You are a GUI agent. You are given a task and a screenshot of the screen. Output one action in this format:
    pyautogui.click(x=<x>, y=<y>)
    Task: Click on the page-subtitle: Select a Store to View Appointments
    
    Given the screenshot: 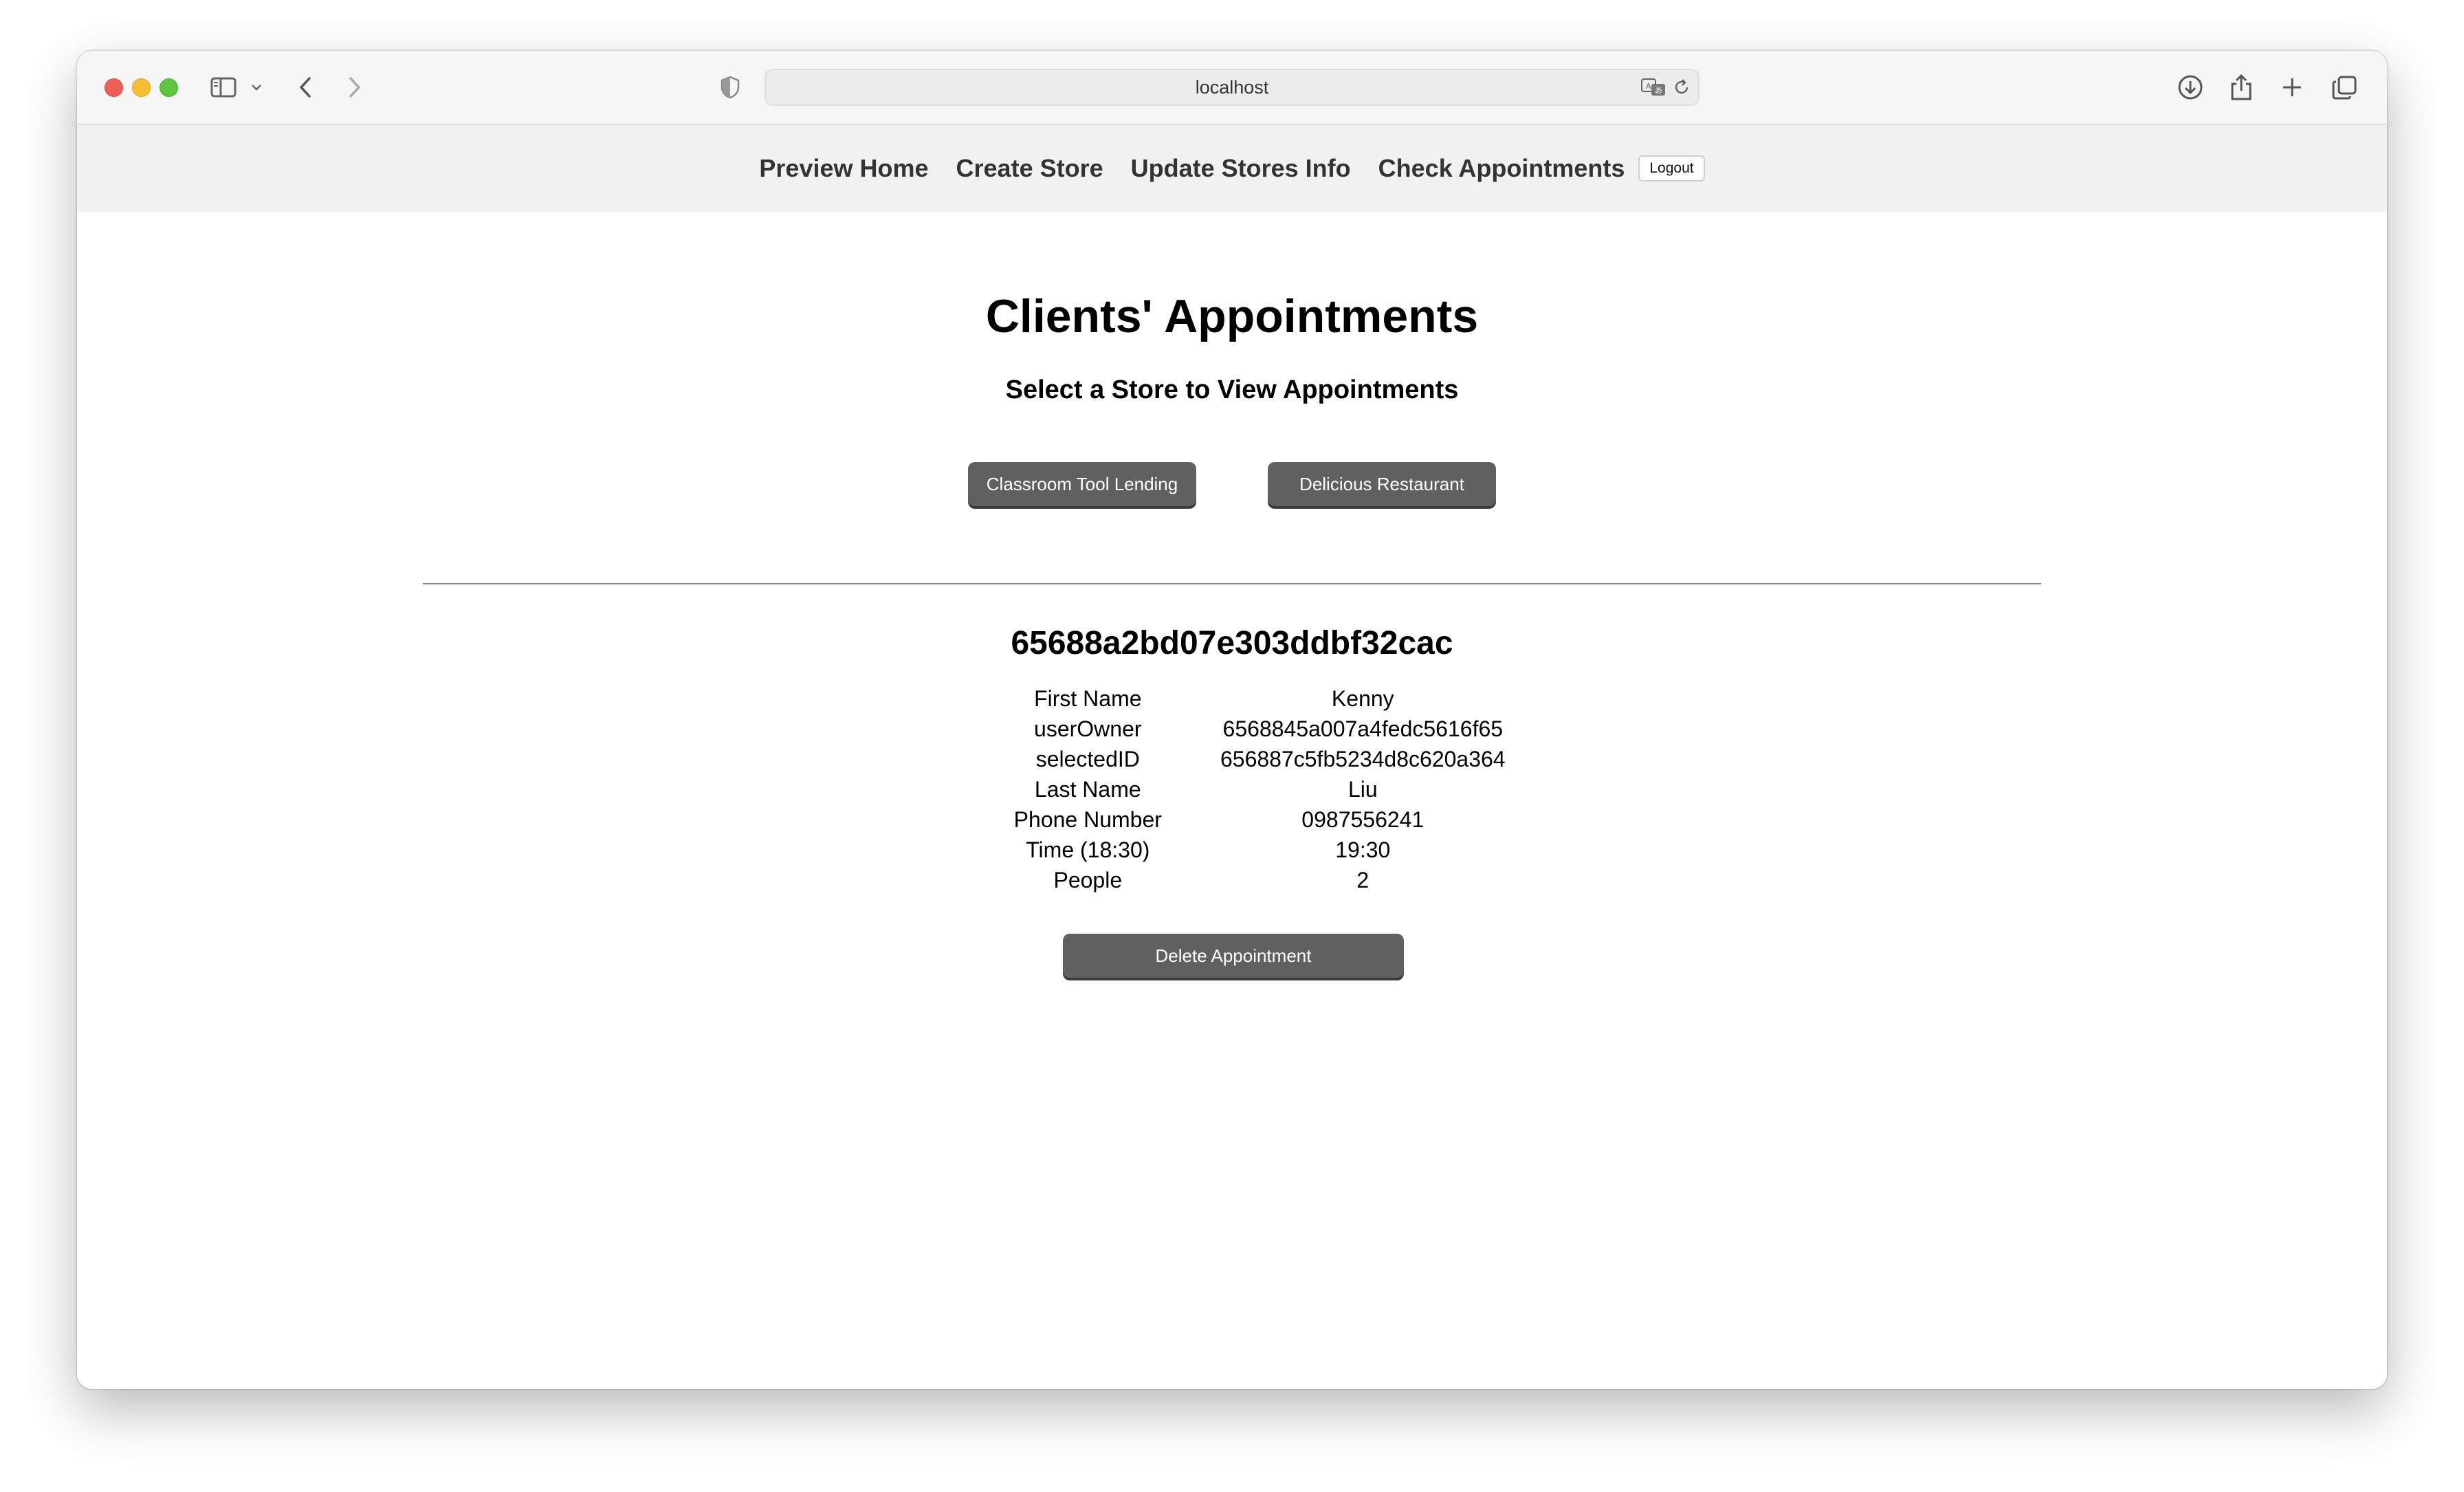 What is the action you would take?
    pyautogui.click(x=1232, y=389)
    